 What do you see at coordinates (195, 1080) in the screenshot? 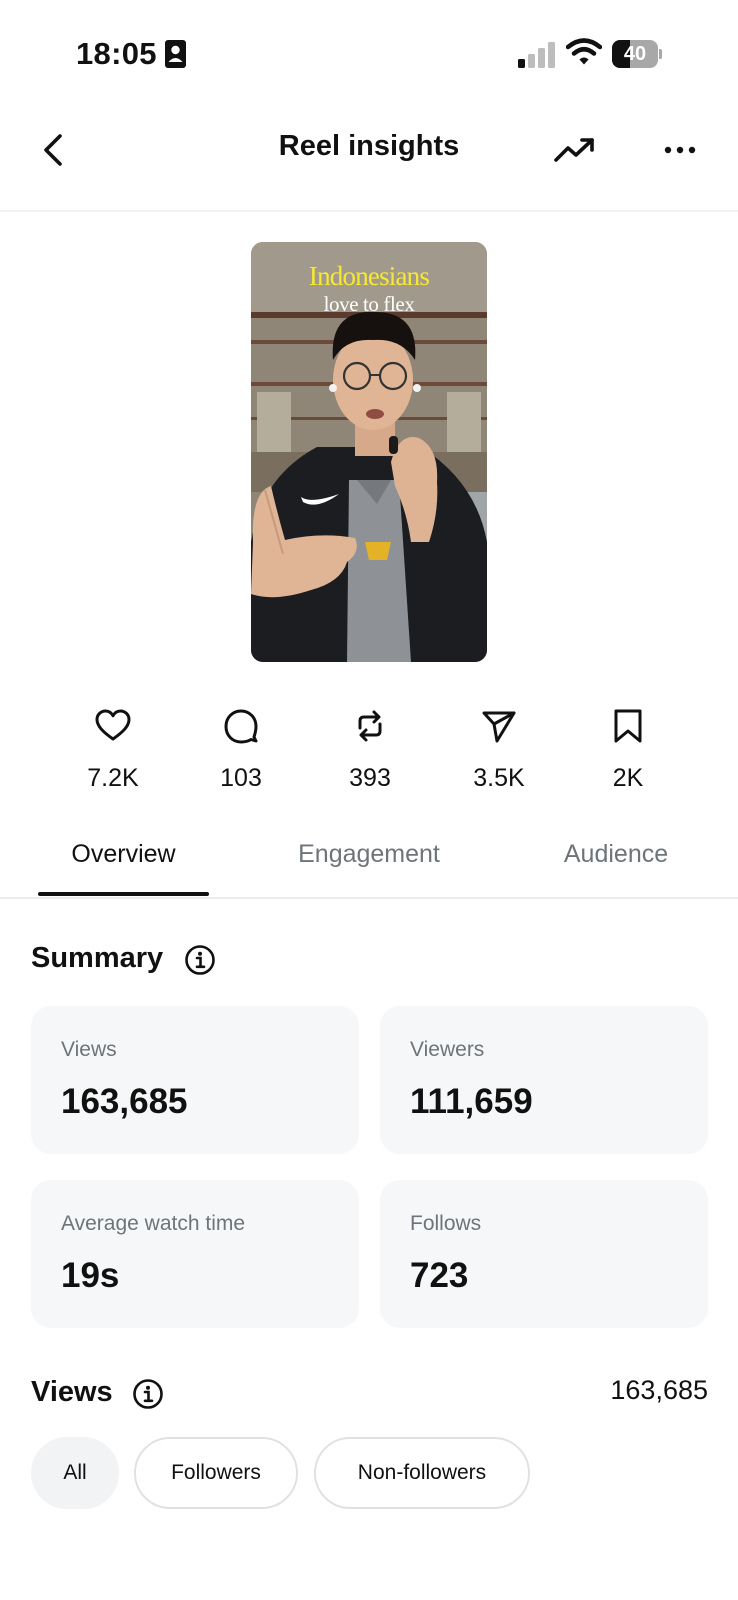
I see `summary-card-views: Views 163,685` at bounding box center [195, 1080].